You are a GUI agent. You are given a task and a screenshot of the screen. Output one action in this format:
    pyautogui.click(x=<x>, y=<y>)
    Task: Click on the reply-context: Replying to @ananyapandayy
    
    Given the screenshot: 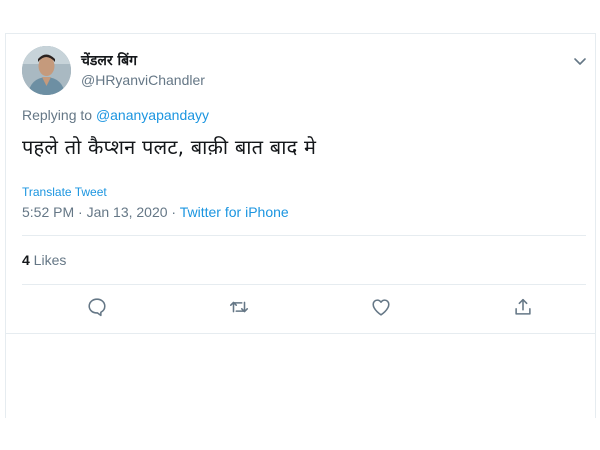 What is the action you would take?
    pyautogui.click(x=115, y=115)
    